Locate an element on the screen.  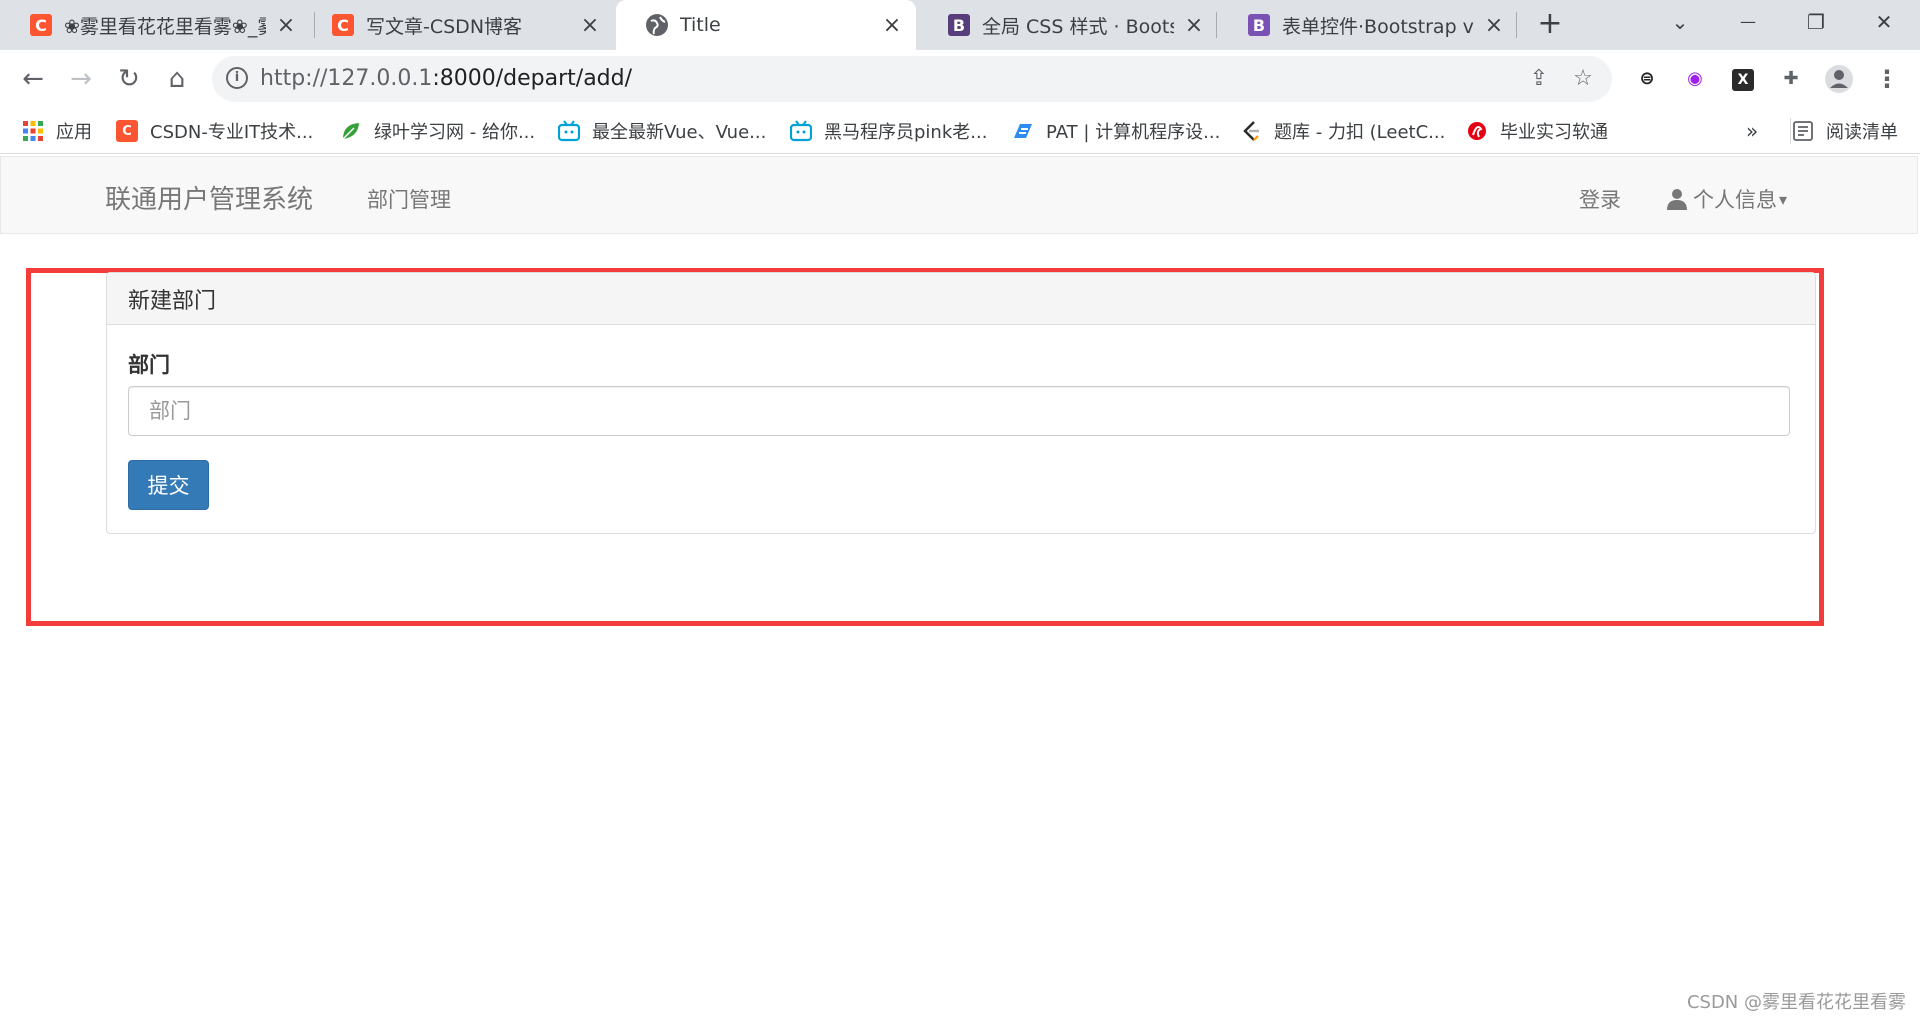
bookmark-isoft: 毕业实习软通 is located at coordinates (1537, 131).